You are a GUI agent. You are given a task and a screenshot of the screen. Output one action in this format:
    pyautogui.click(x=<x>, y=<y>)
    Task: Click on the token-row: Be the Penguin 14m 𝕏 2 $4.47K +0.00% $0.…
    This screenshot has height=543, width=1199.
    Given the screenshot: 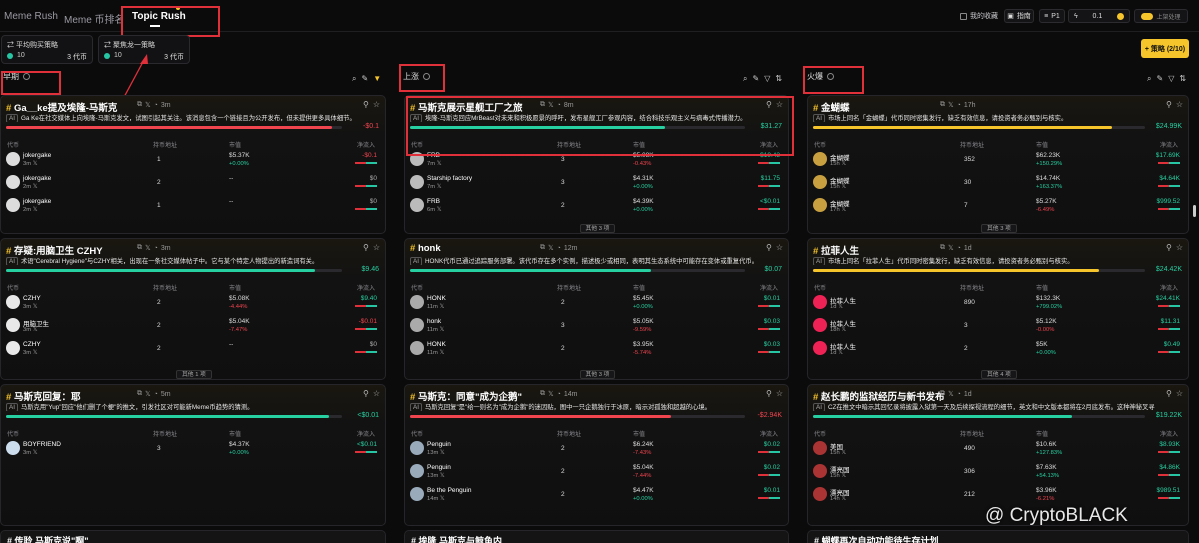 What is the action you would take?
    pyautogui.click(x=596, y=495)
    